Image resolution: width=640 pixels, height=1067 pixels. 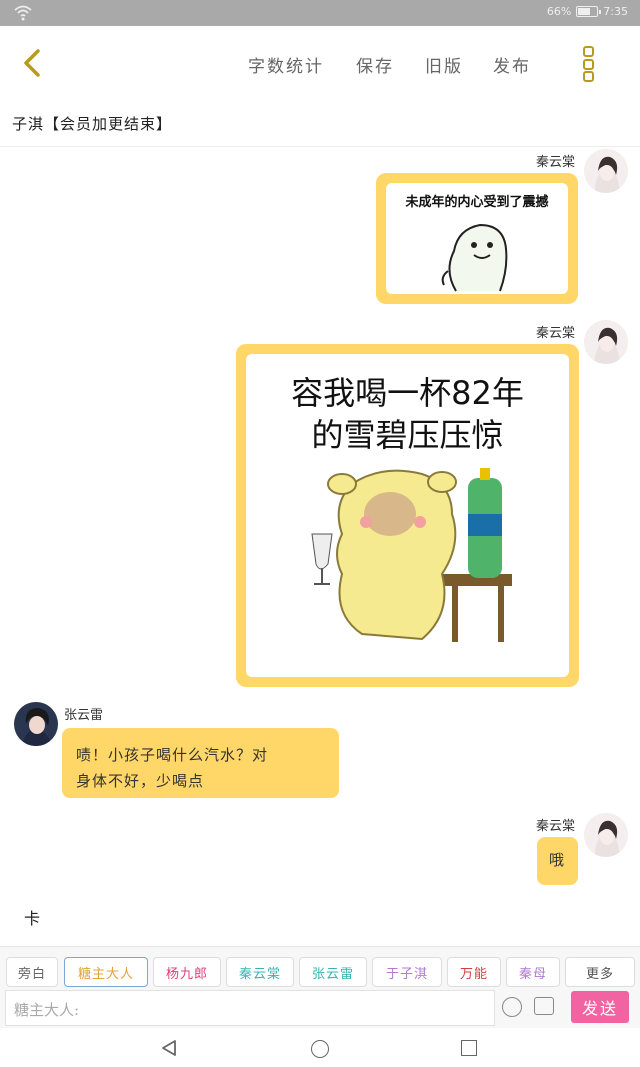 What do you see at coordinates (615, 11) in the screenshot?
I see `clock: 7:35` at bounding box center [615, 11].